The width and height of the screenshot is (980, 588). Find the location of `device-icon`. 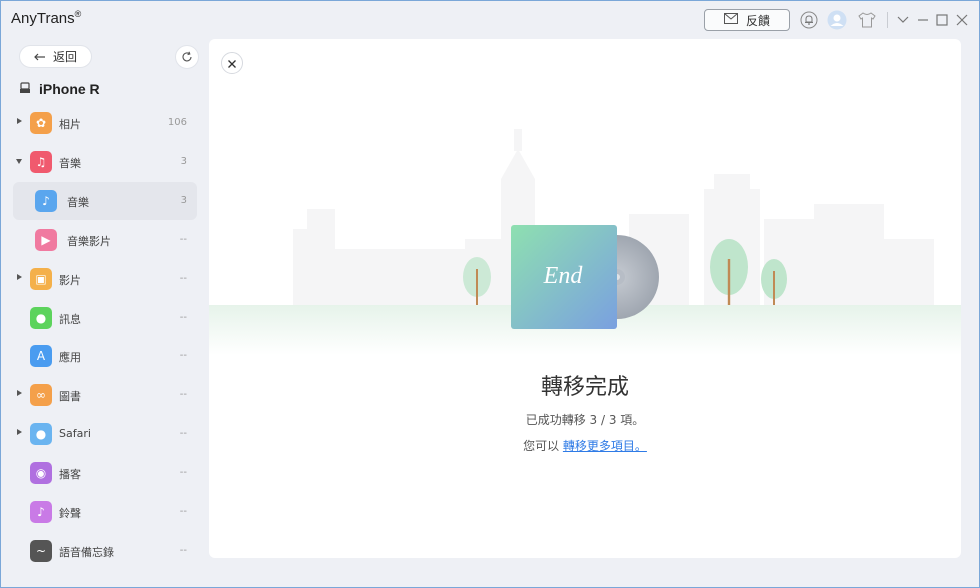

device-icon is located at coordinates (25, 89).